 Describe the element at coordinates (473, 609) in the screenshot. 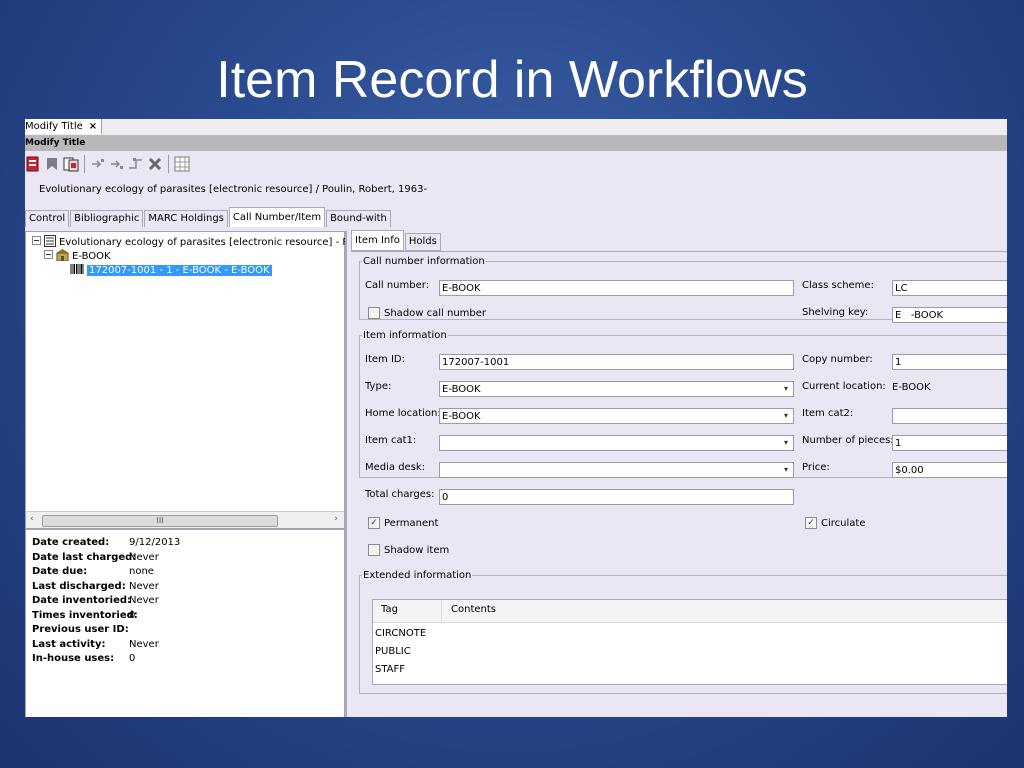

I see `column-header-contents: Contents` at that location.